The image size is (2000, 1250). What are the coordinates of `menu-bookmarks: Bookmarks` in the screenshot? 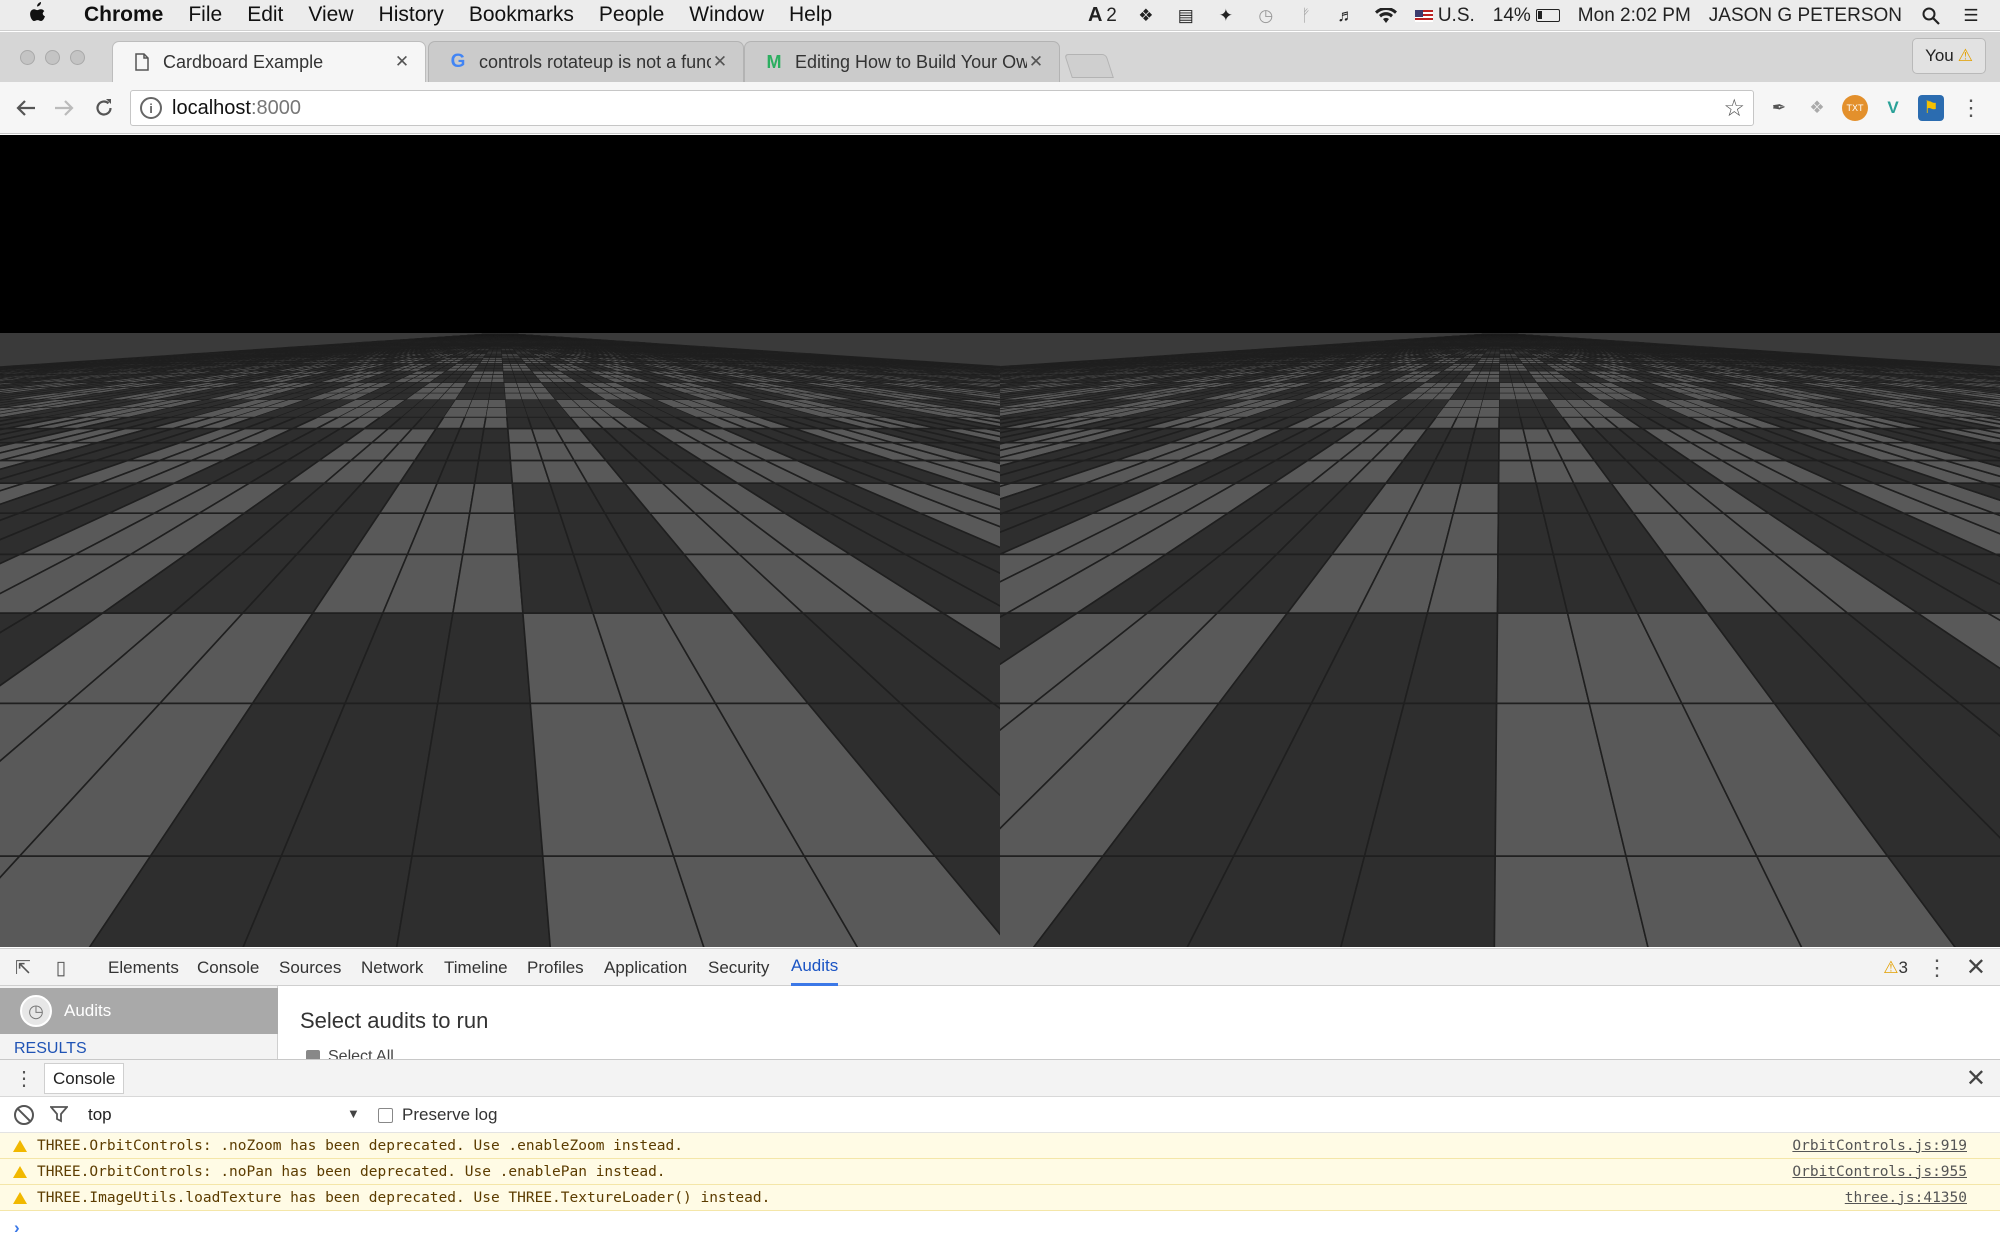 It's located at (521, 15).